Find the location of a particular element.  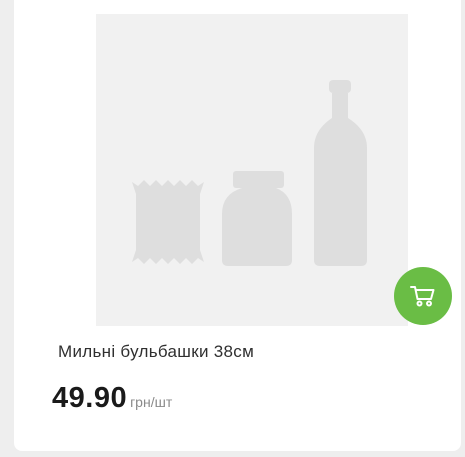

product-name: Мильні бульбашки 38см is located at coordinates (156, 352).